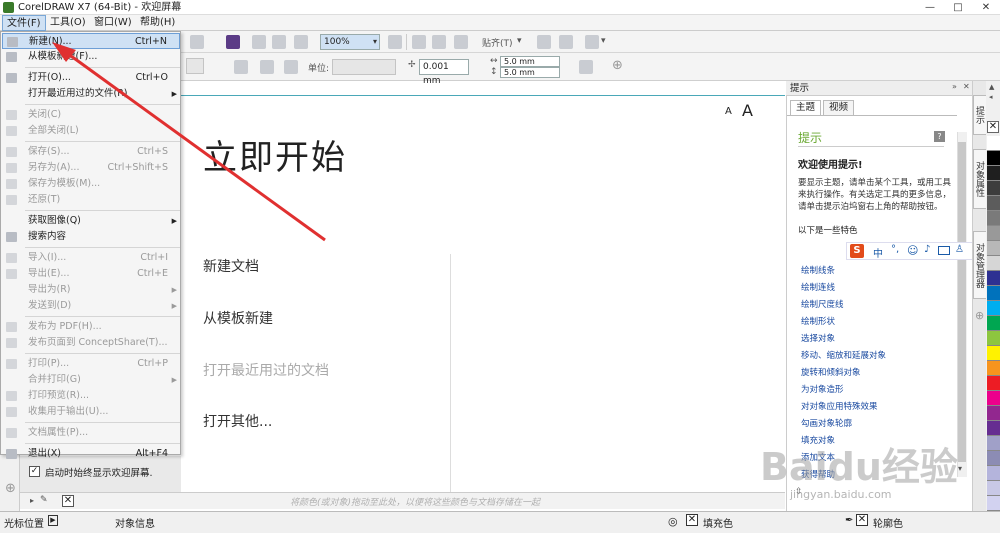  Describe the element at coordinates (831, 372) in the screenshot. I see `hint-topic-link: 旋转和倾斜对象` at that location.